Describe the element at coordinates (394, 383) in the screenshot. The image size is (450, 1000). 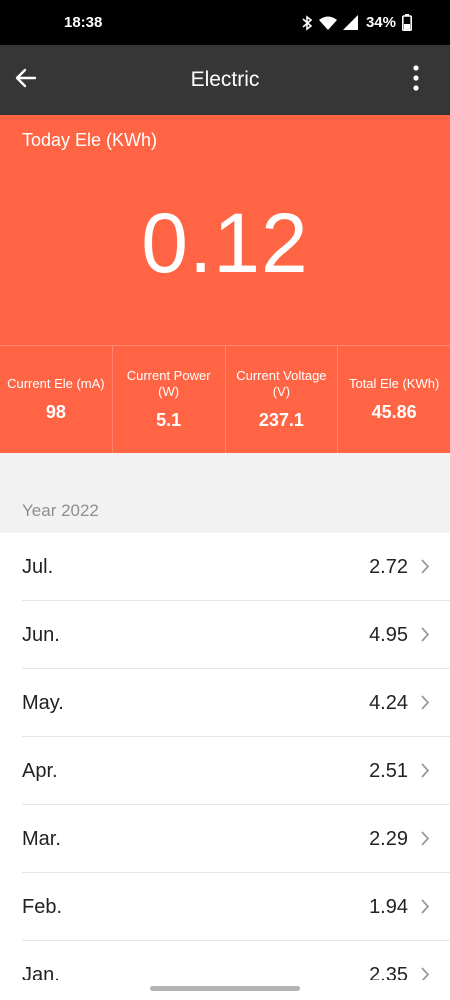
I see `stat-label: Total Ele (KWh)` at that location.